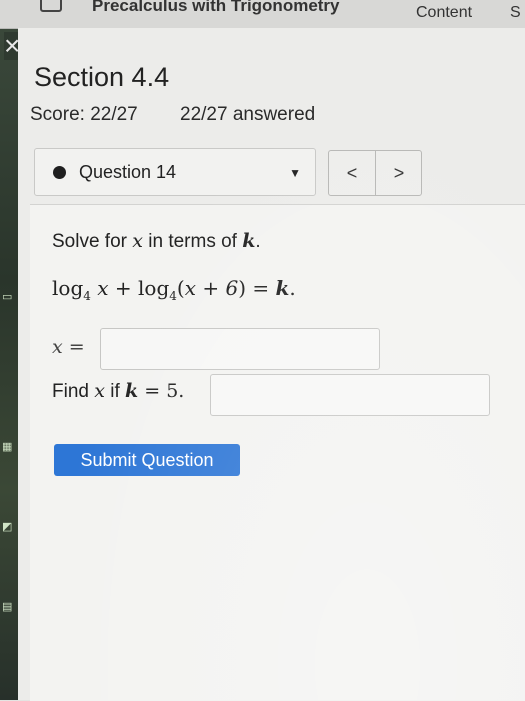  What do you see at coordinates (261, 288) in the screenshot?
I see `eq-op: =` at bounding box center [261, 288].